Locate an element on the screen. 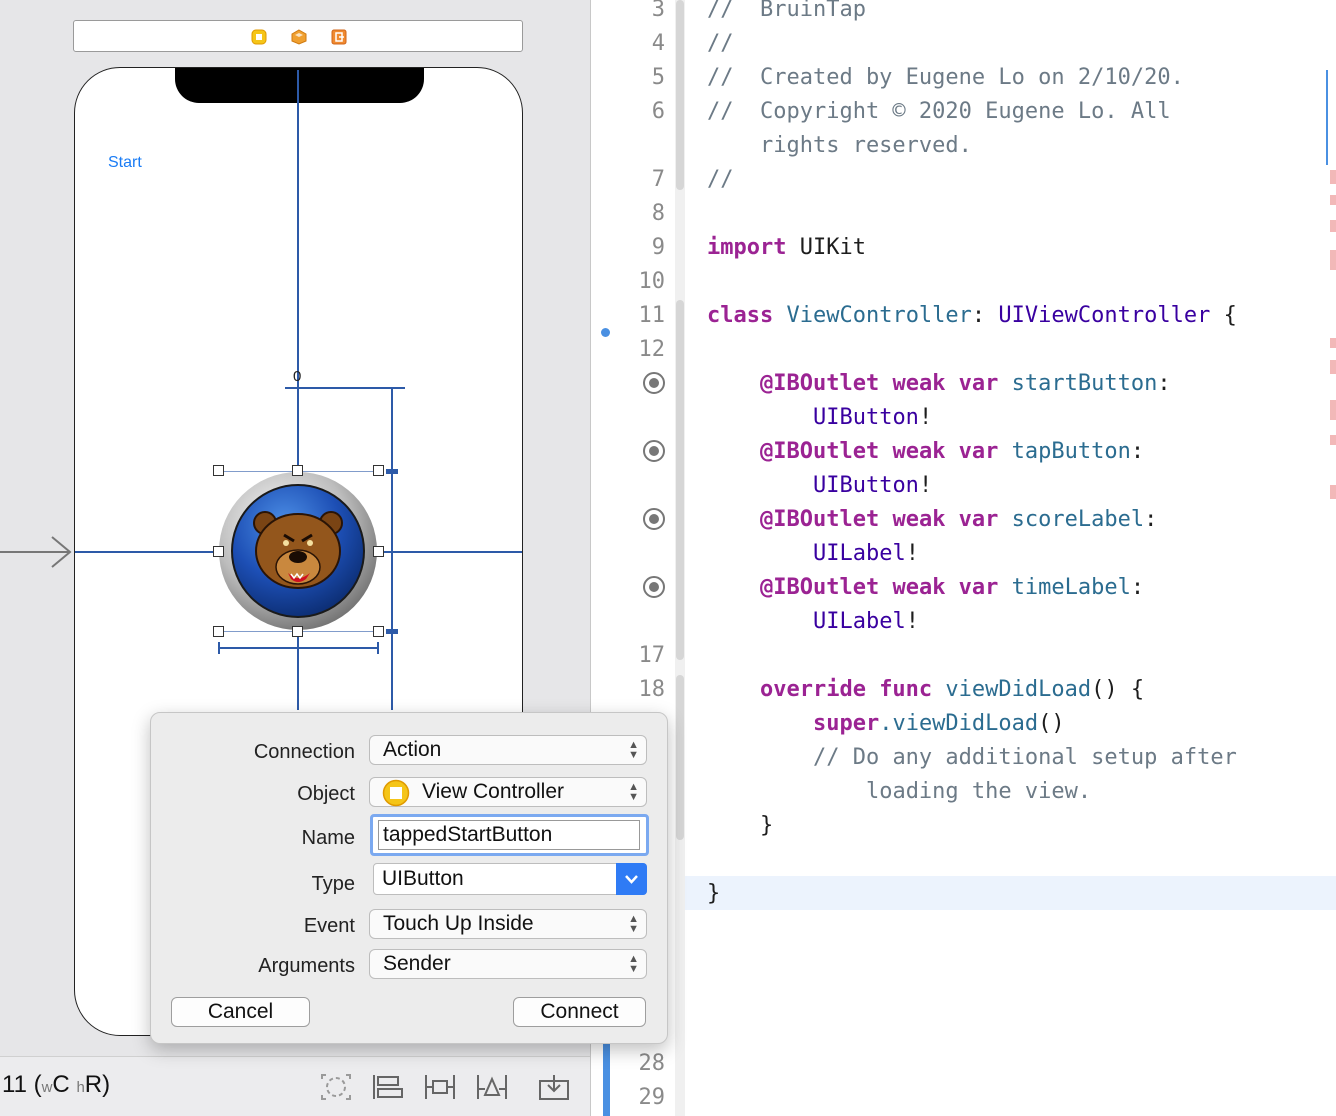 This screenshot has width=1336, height=1116. method-declaration: override func viewDidLoad() { is located at coordinates (925, 689).